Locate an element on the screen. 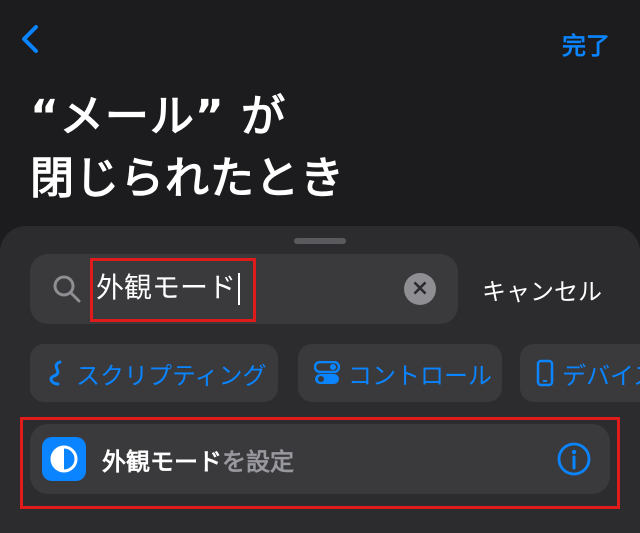 The width and height of the screenshot is (640, 533). chip-device: デバイス is located at coordinates (580, 373).